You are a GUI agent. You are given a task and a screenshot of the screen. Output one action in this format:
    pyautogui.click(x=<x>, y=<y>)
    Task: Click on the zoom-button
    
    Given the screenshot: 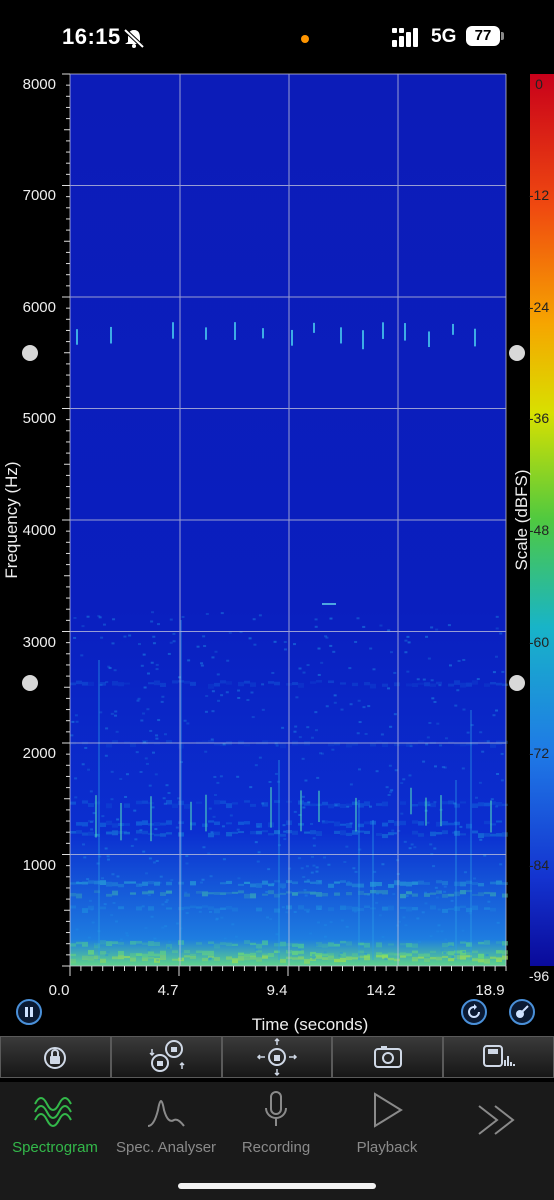 What is the action you would take?
    pyautogui.click(x=166, y=1057)
    